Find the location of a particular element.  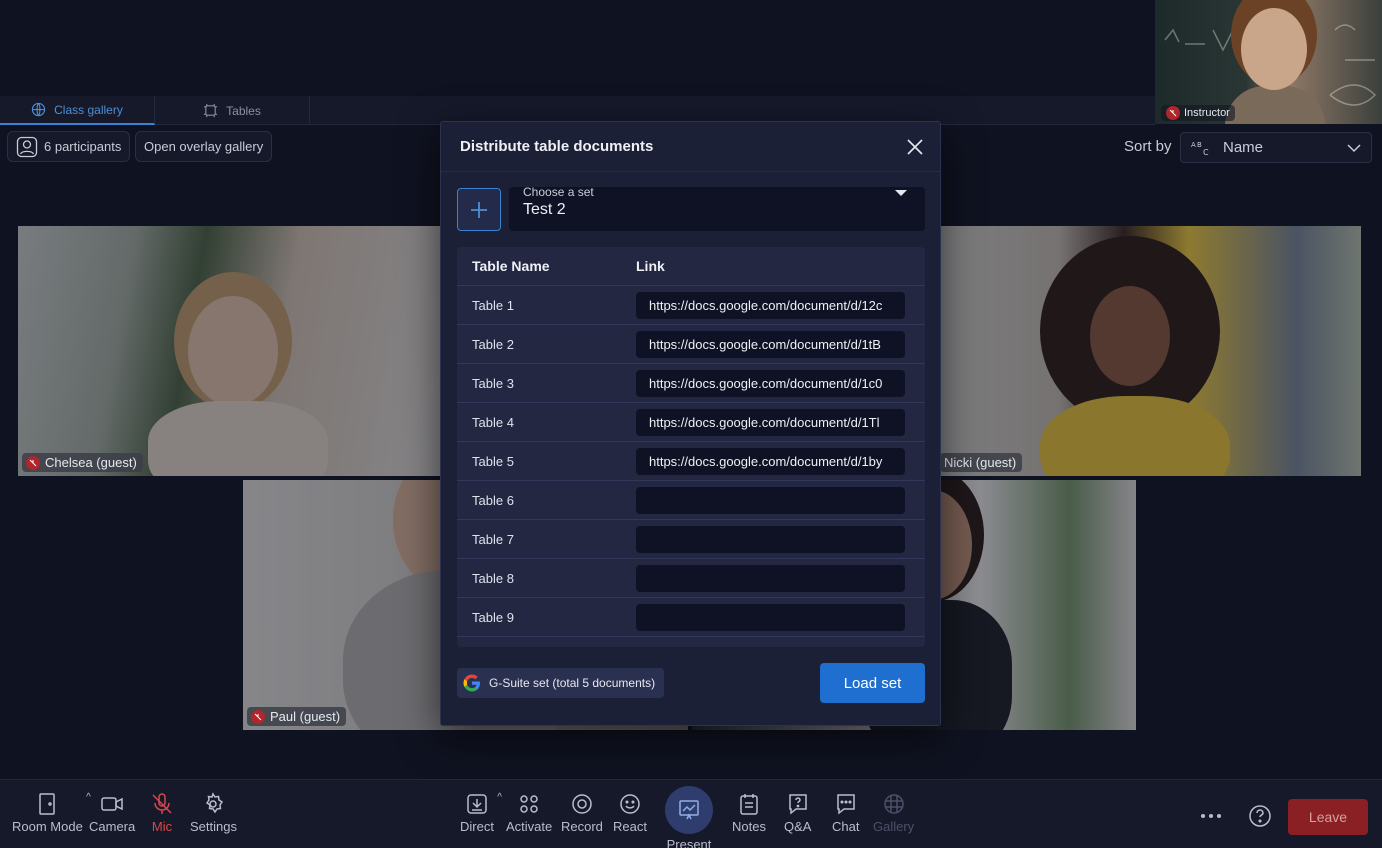

overlay-label: Open overlay gallery is located at coordinates (204, 146).